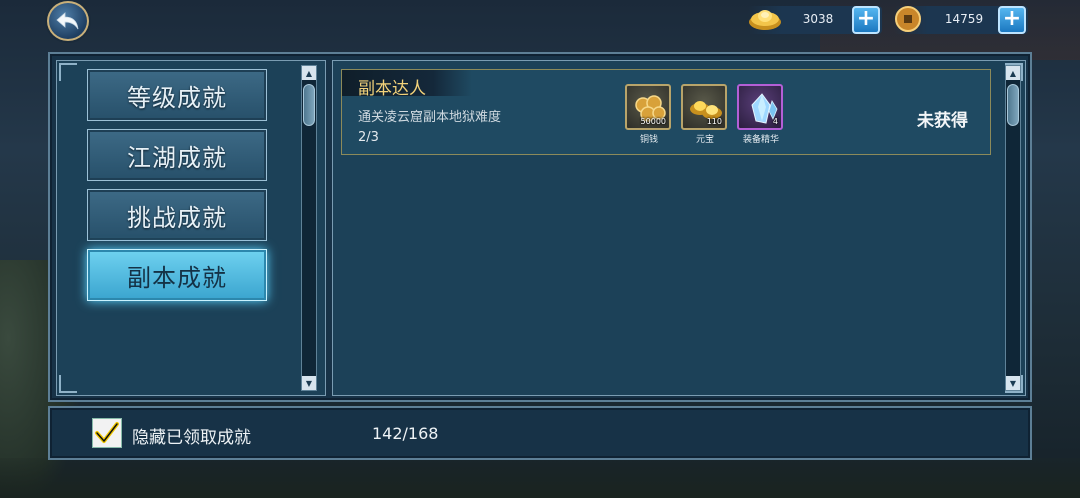 The width and height of the screenshot is (1080, 498). What do you see at coordinates (177, 95) in the screenshot?
I see `category-level-button: 等级成就` at bounding box center [177, 95].